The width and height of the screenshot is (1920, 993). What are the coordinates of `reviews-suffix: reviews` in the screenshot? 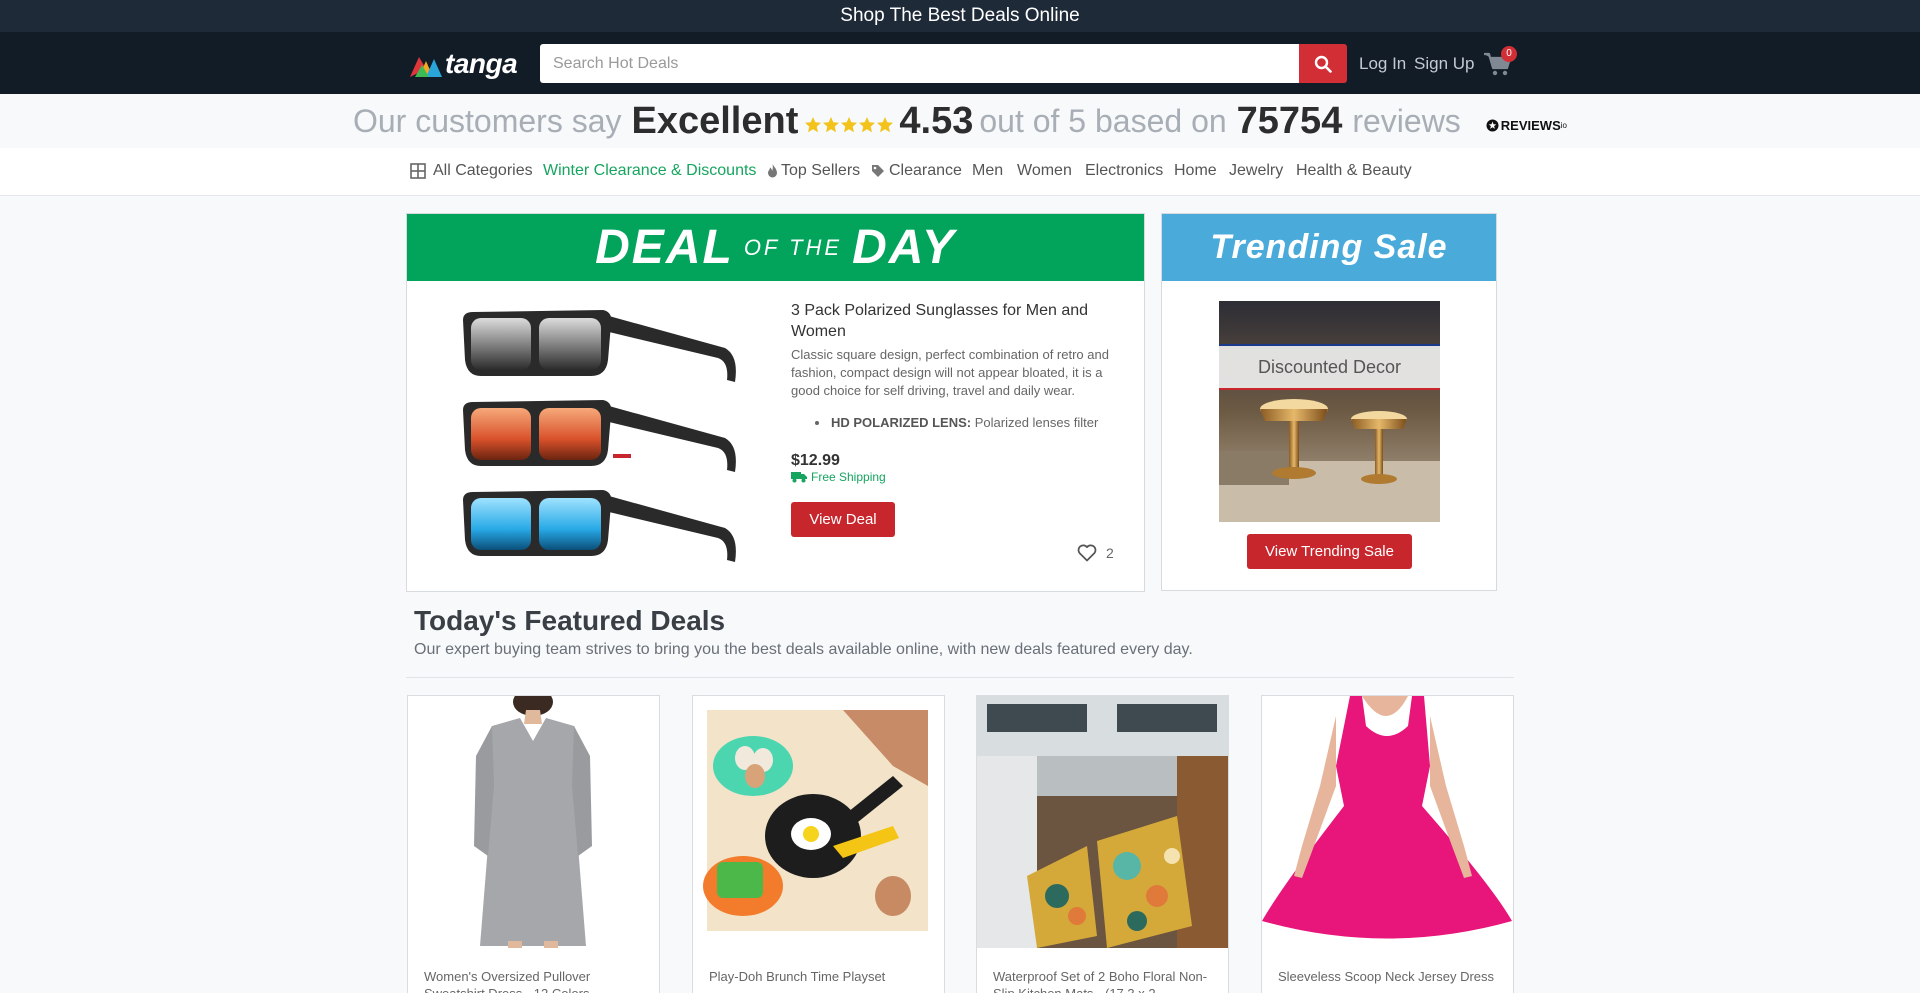 It's located at (1406, 120).